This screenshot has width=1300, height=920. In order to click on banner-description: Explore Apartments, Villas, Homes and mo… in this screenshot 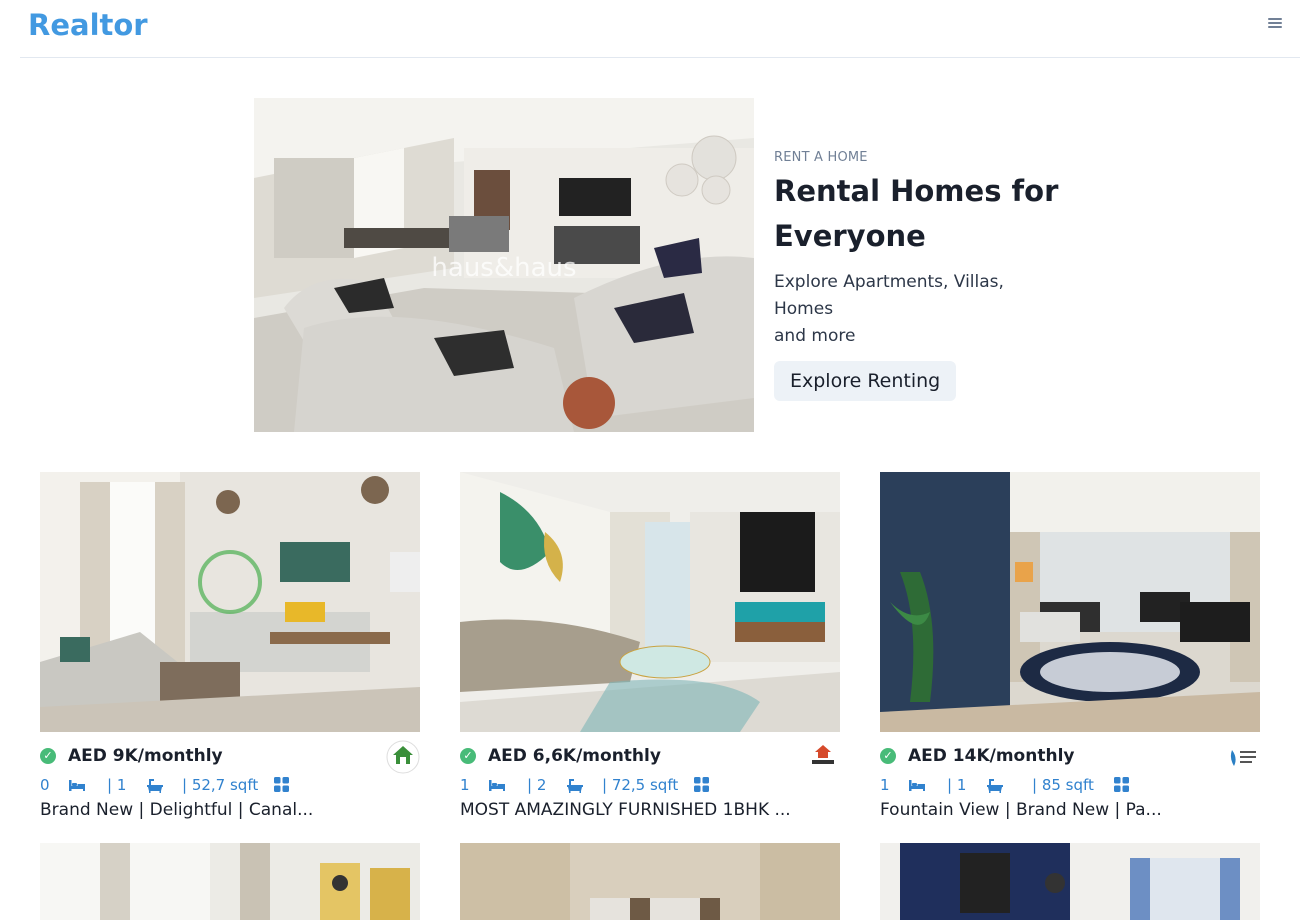, I will do `click(916, 309)`.